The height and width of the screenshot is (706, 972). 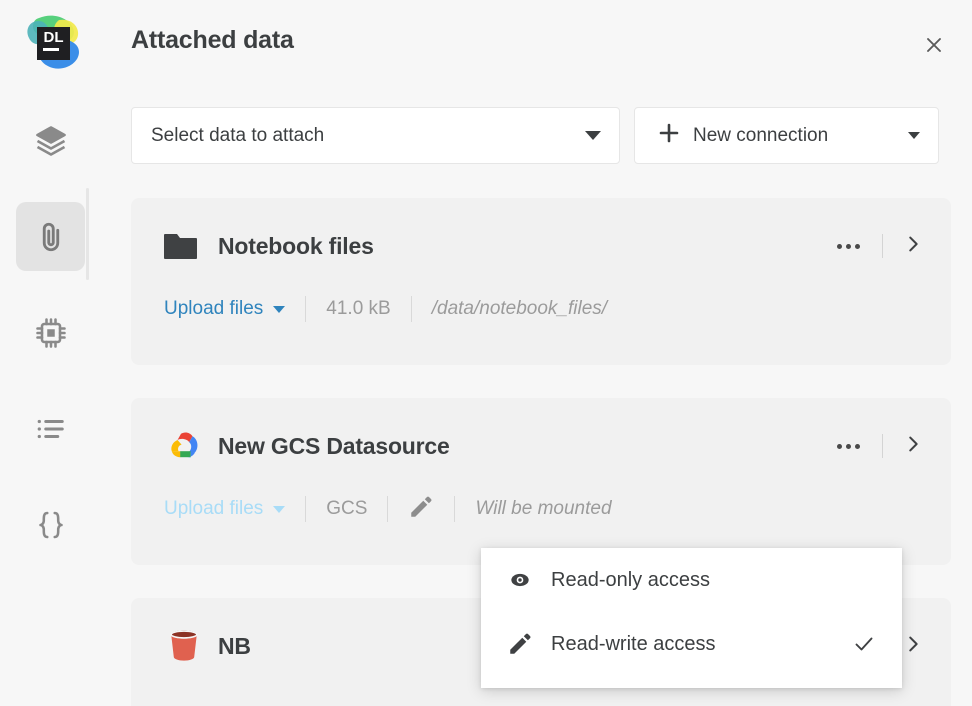 What do you see at coordinates (87, 234) in the screenshot?
I see `sidebar-scroll-indicator` at bounding box center [87, 234].